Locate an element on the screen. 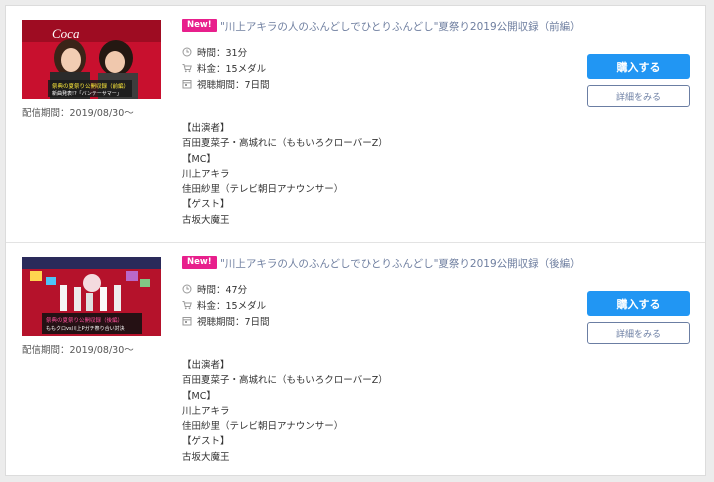  svg-text: Coca is located at coordinates (66, 33).